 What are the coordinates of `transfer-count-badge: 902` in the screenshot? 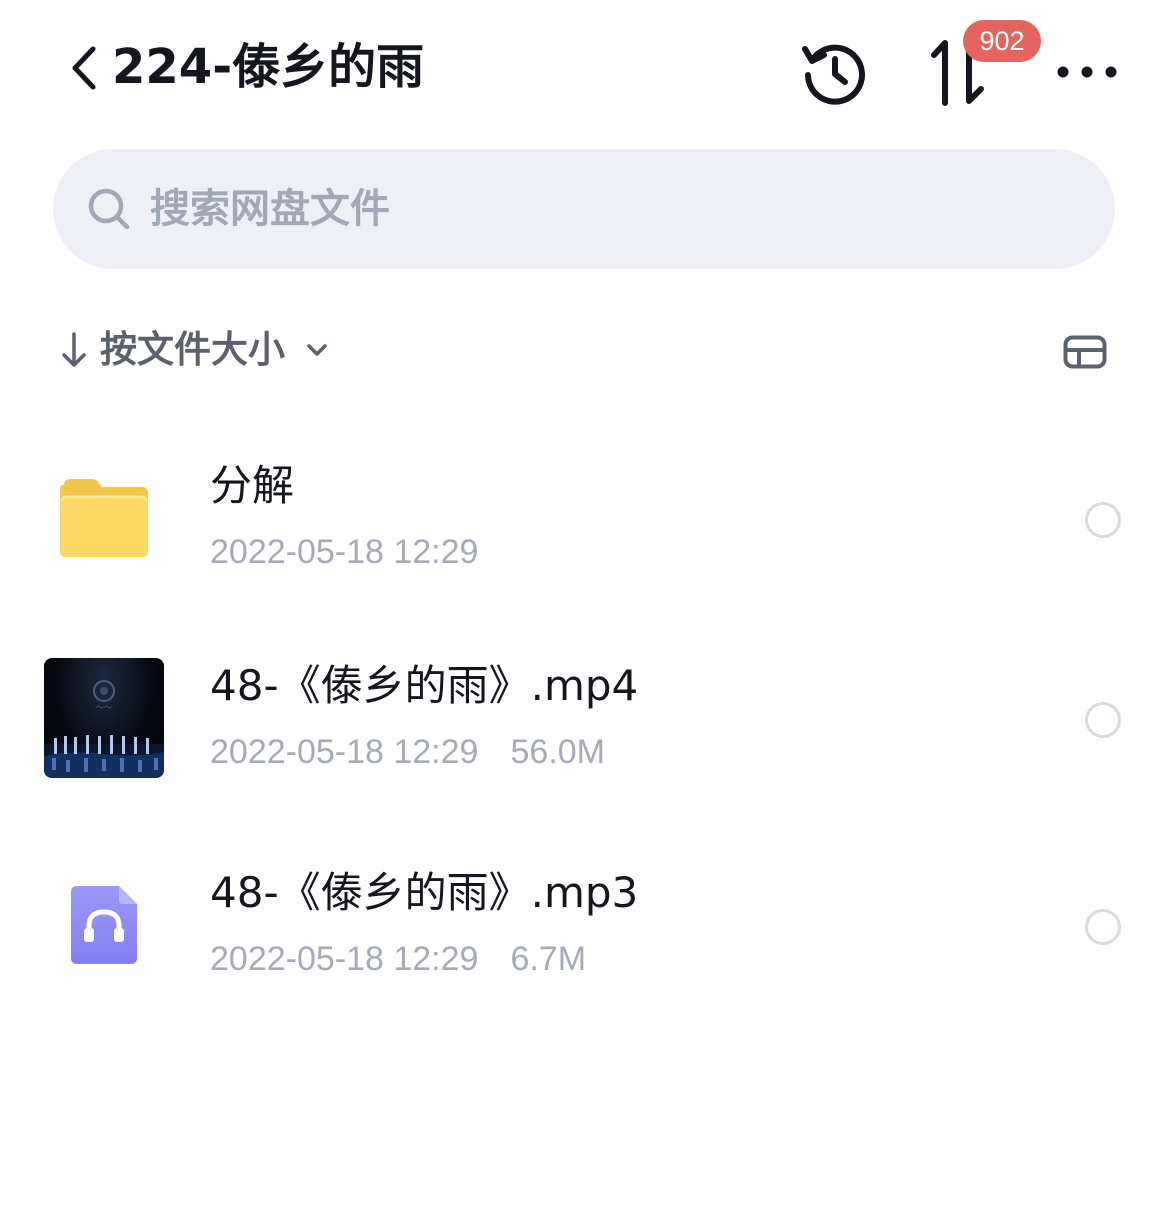 It's located at (1002, 41).